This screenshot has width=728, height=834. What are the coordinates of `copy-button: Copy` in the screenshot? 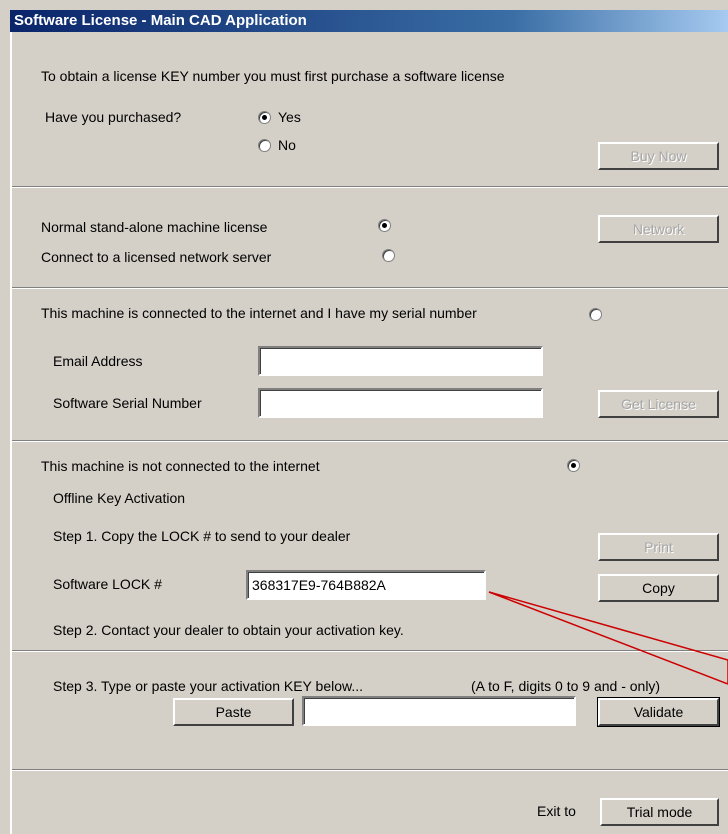 It's located at (658, 588).